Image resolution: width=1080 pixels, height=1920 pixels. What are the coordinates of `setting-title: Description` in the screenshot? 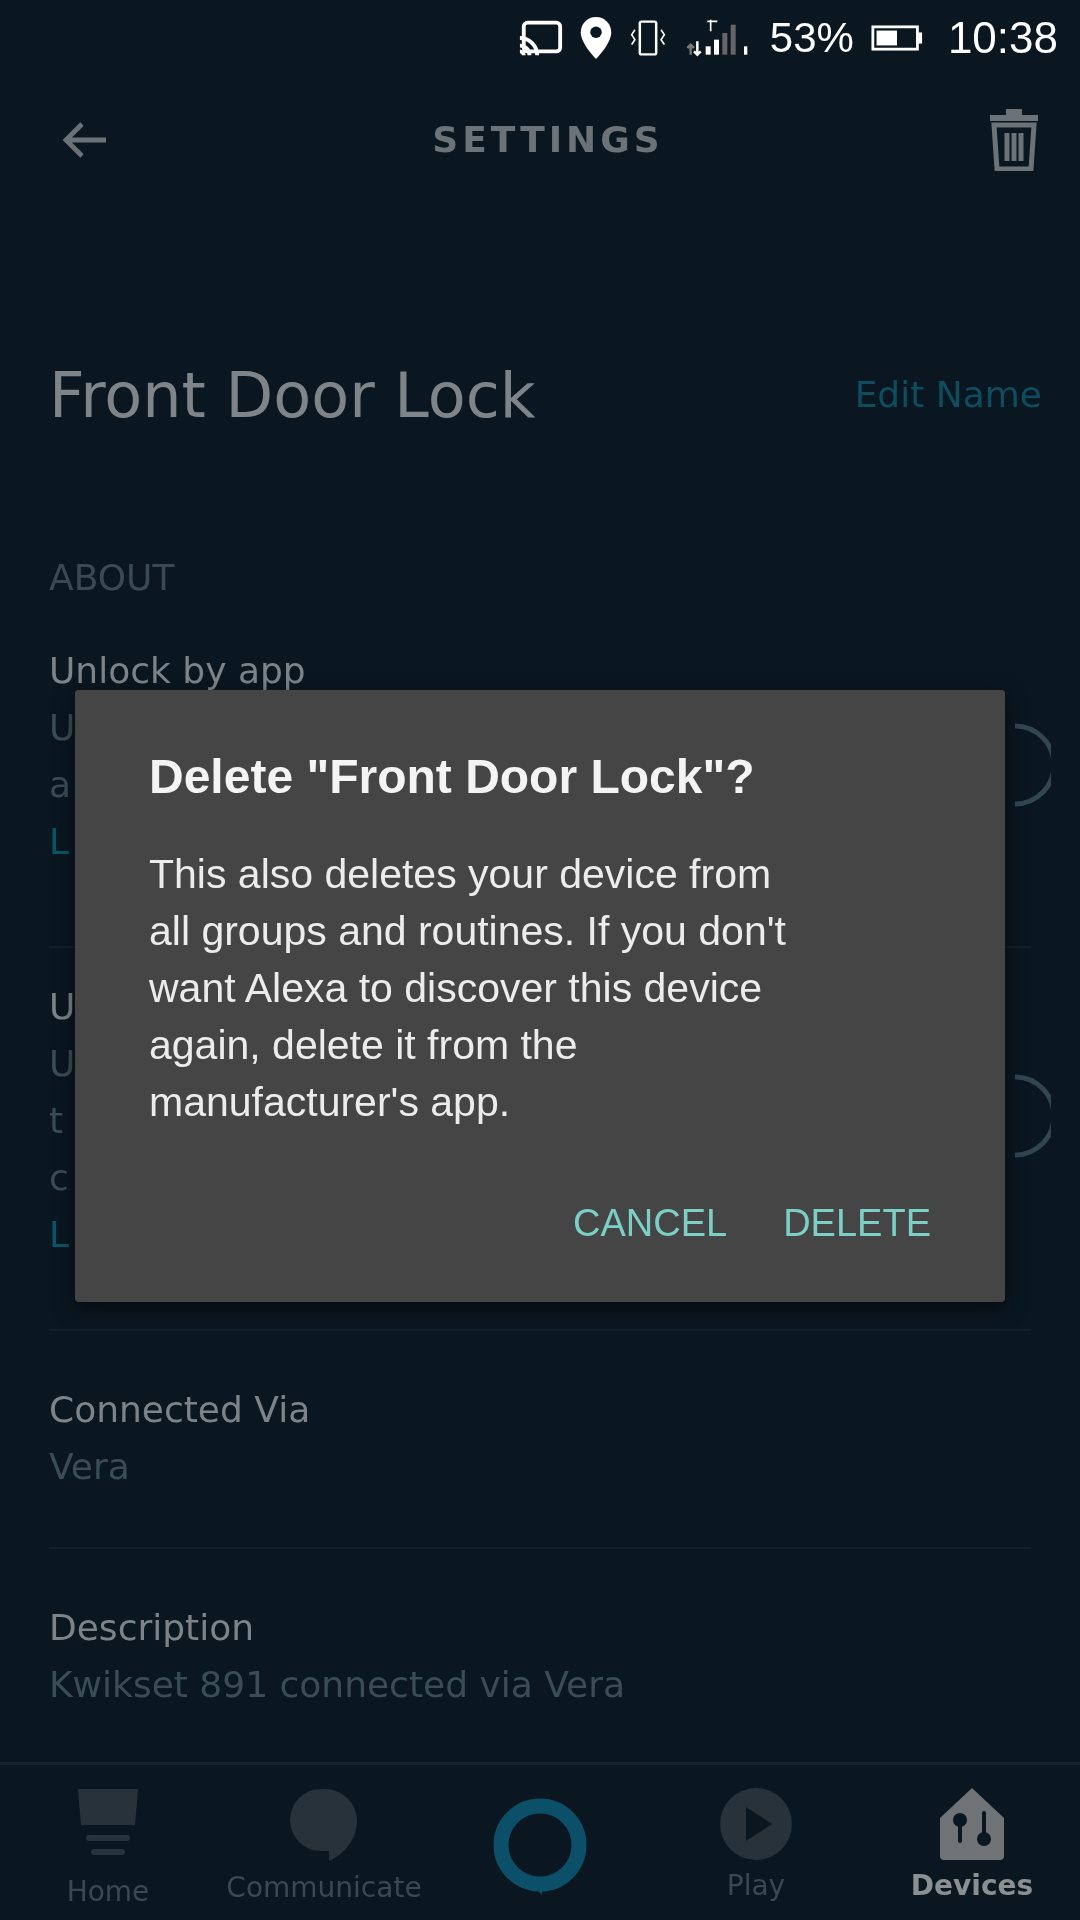 It's located at (152, 1628).